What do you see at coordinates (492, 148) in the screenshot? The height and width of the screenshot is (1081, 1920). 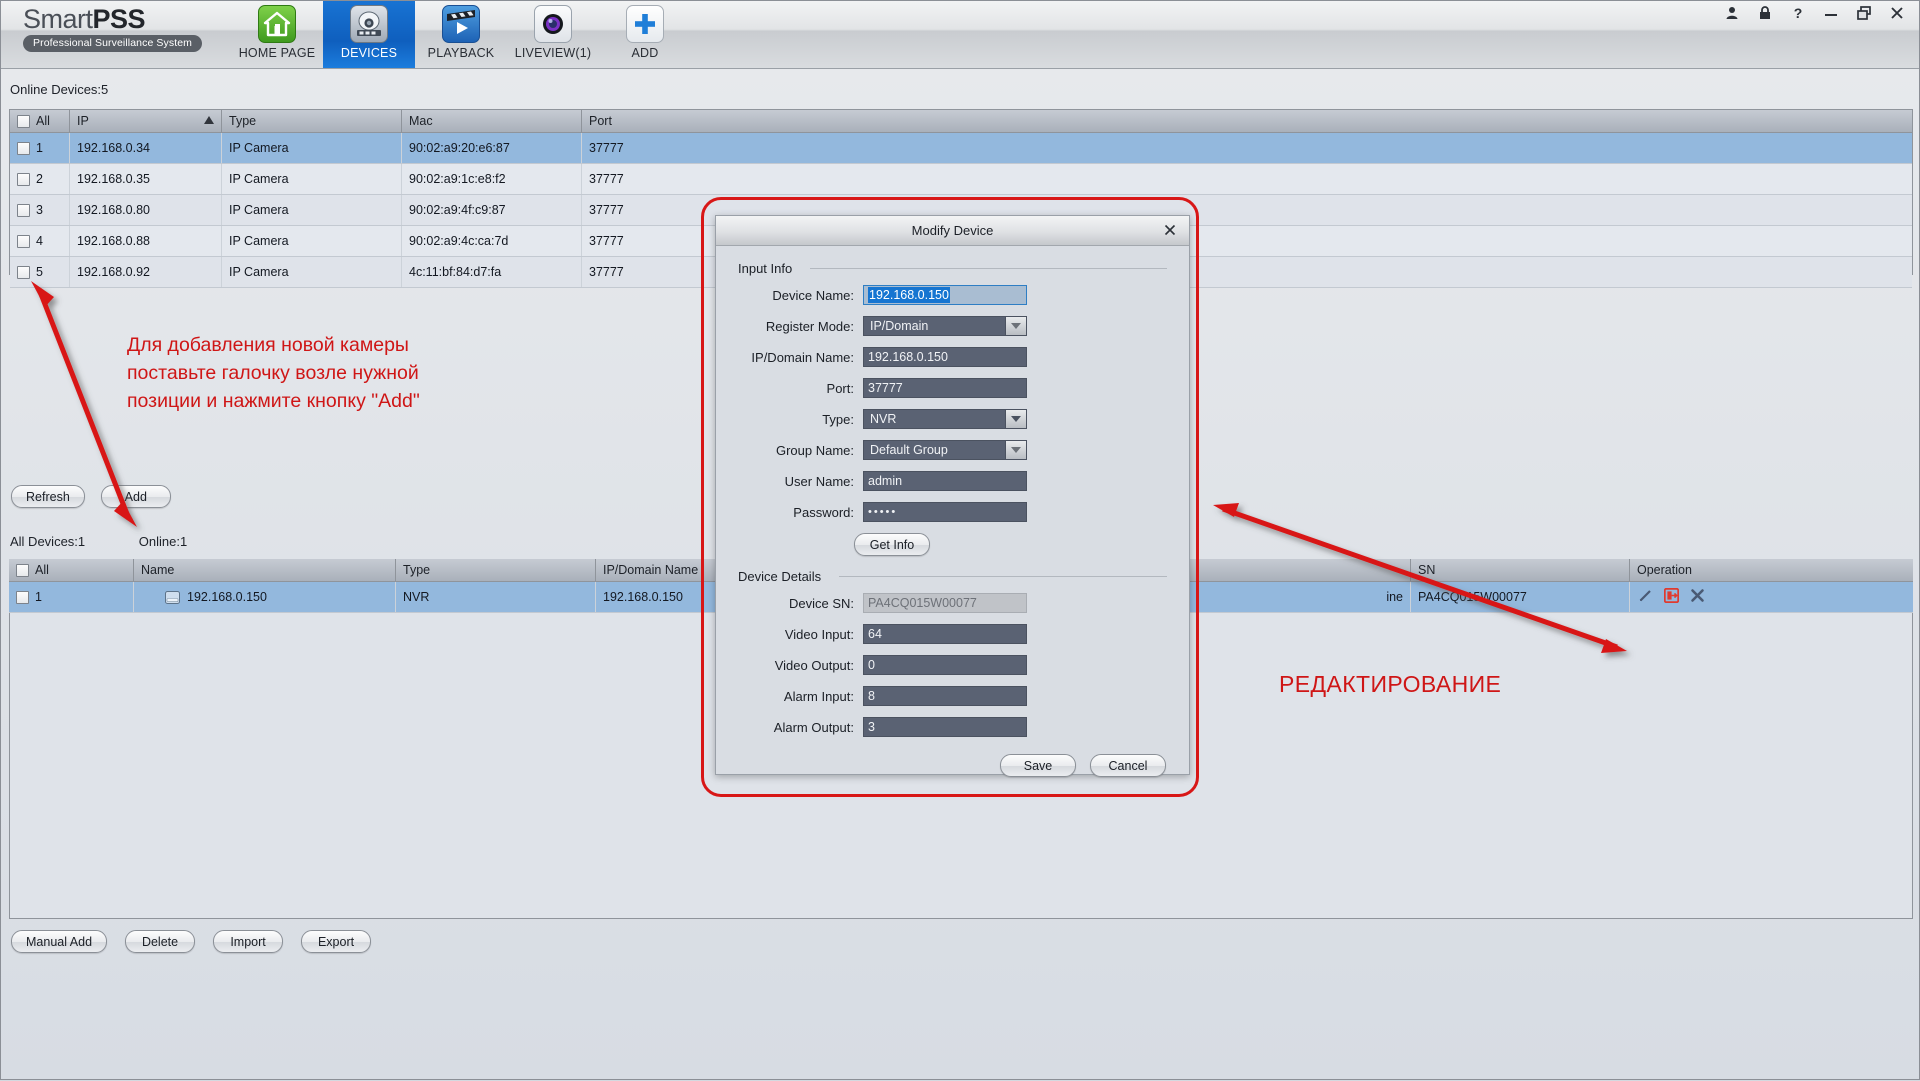 I see `cell-mac: 90:02:a9:20:e6:87` at bounding box center [492, 148].